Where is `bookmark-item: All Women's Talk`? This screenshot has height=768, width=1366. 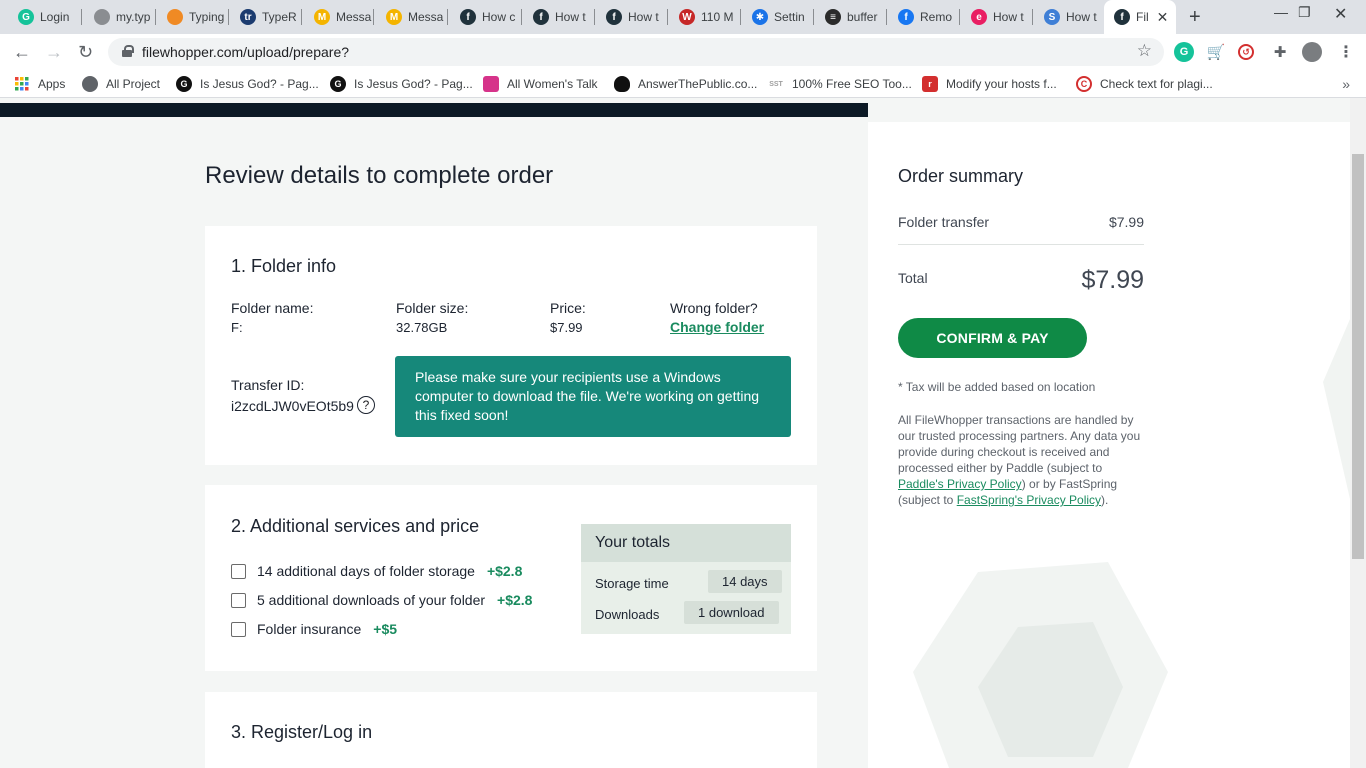 bookmark-item: All Women's Talk is located at coordinates (540, 84).